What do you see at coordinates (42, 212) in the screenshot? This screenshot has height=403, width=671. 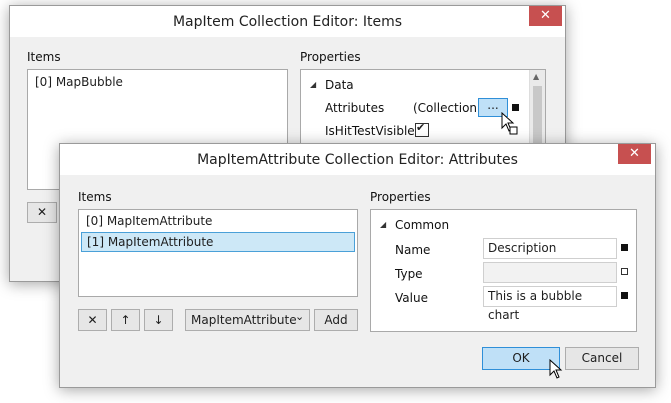 I see `outer-remove-button: ✕` at bounding box center [42, 212].